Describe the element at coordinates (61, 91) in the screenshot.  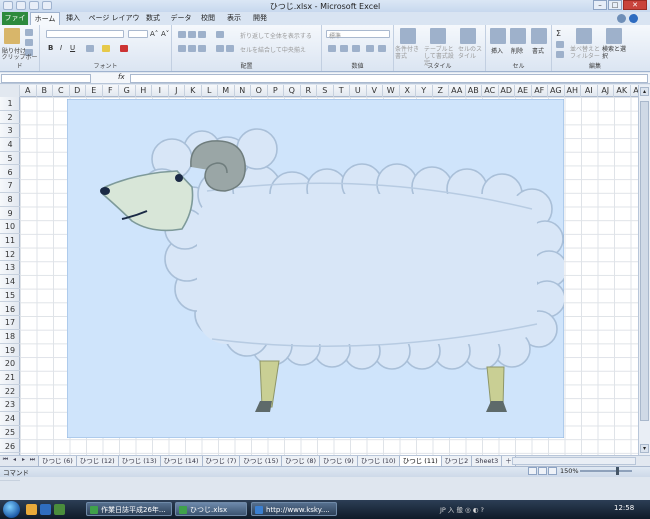
I see `column-header: C` at that location.